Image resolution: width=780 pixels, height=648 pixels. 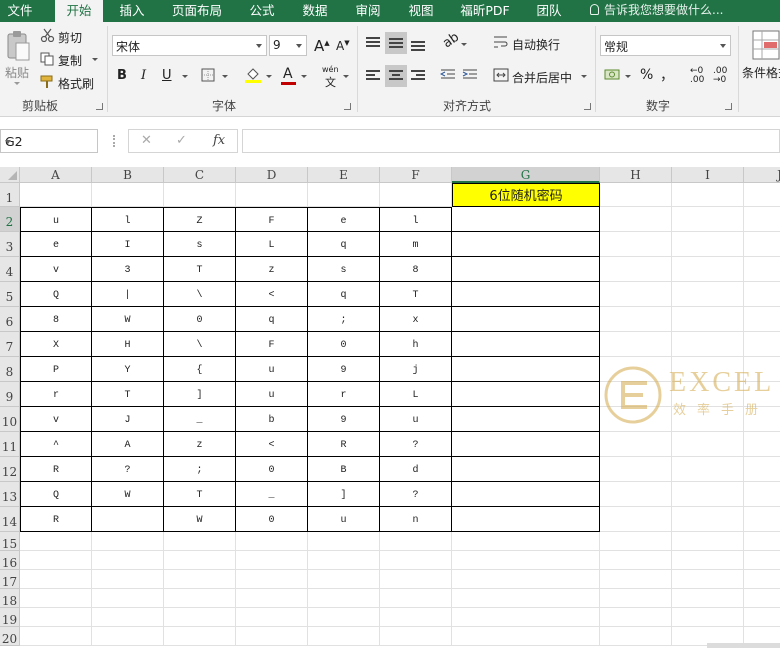 What do you see at coordinates (56, 195) in the screenshot?
I see `cell-a1` at bounding box center [56, 195].